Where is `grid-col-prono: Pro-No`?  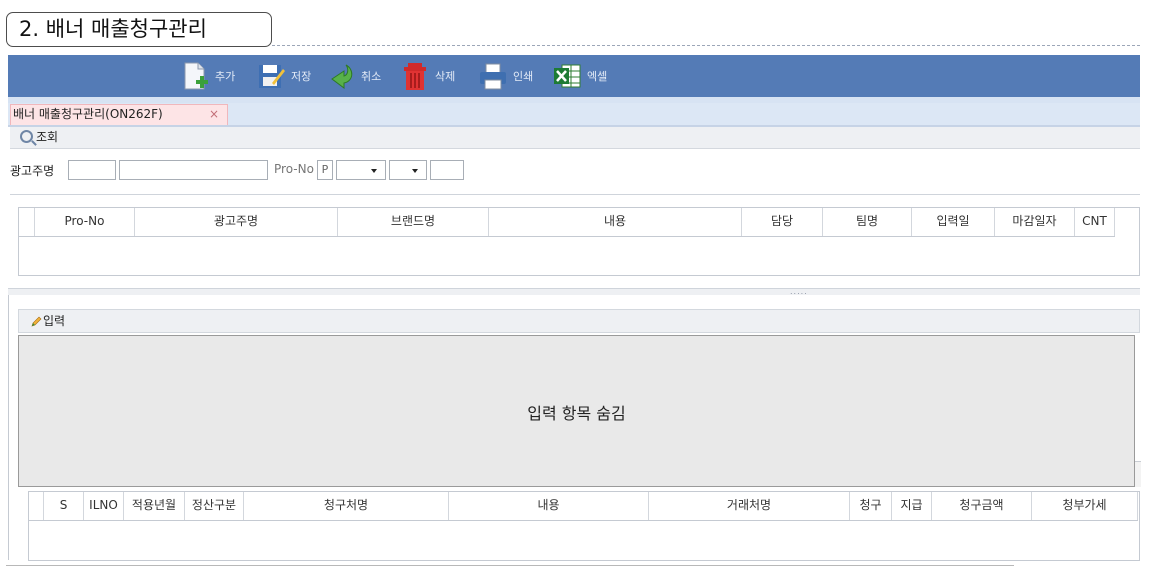 grid-col-prono: Pro-No is located at coordinates (85, 222).